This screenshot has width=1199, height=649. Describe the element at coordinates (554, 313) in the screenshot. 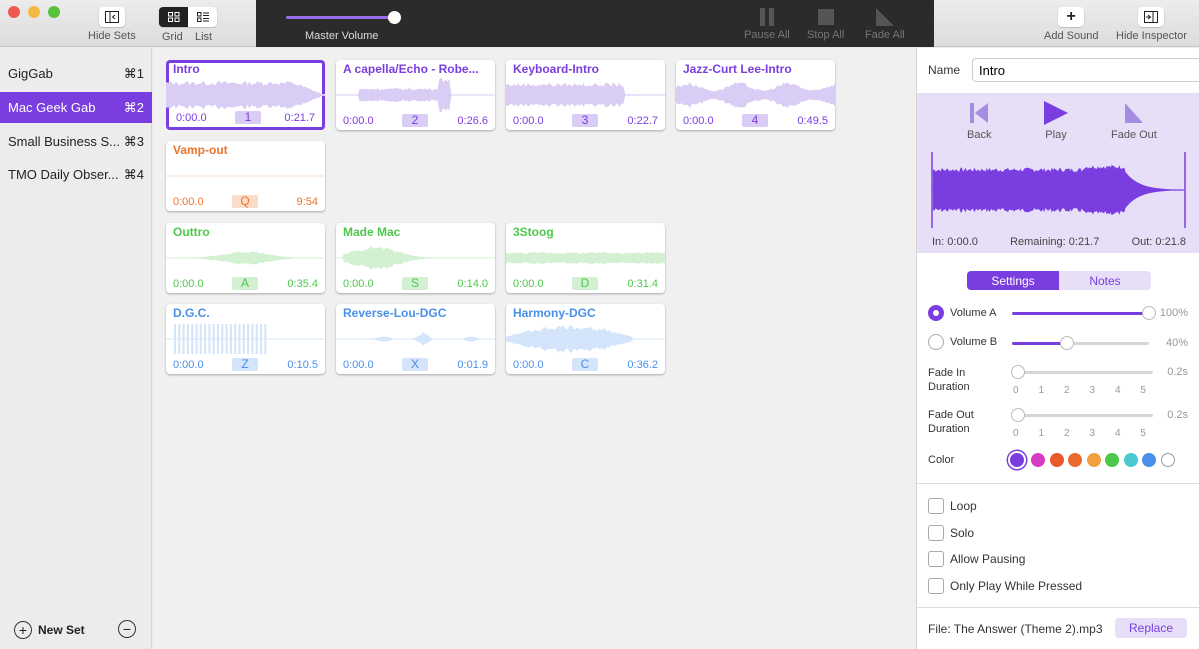

I see `sound-title: Harmony-DGC` at that location.